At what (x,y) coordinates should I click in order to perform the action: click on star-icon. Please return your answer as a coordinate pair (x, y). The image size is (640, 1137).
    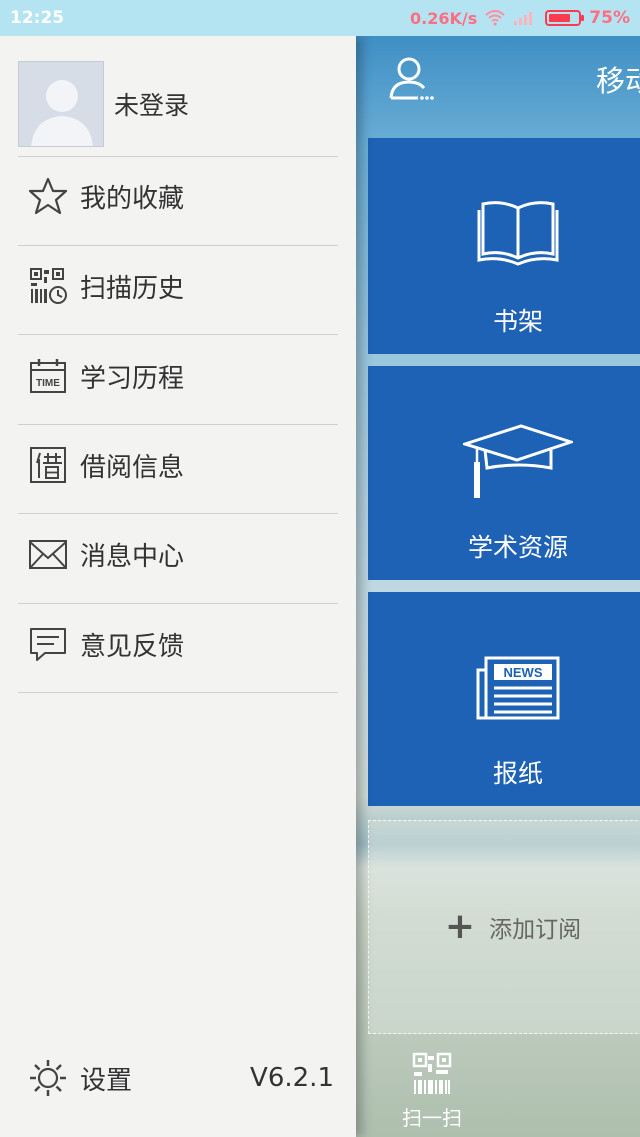
    Looking at the image, I should click on (48, 196).